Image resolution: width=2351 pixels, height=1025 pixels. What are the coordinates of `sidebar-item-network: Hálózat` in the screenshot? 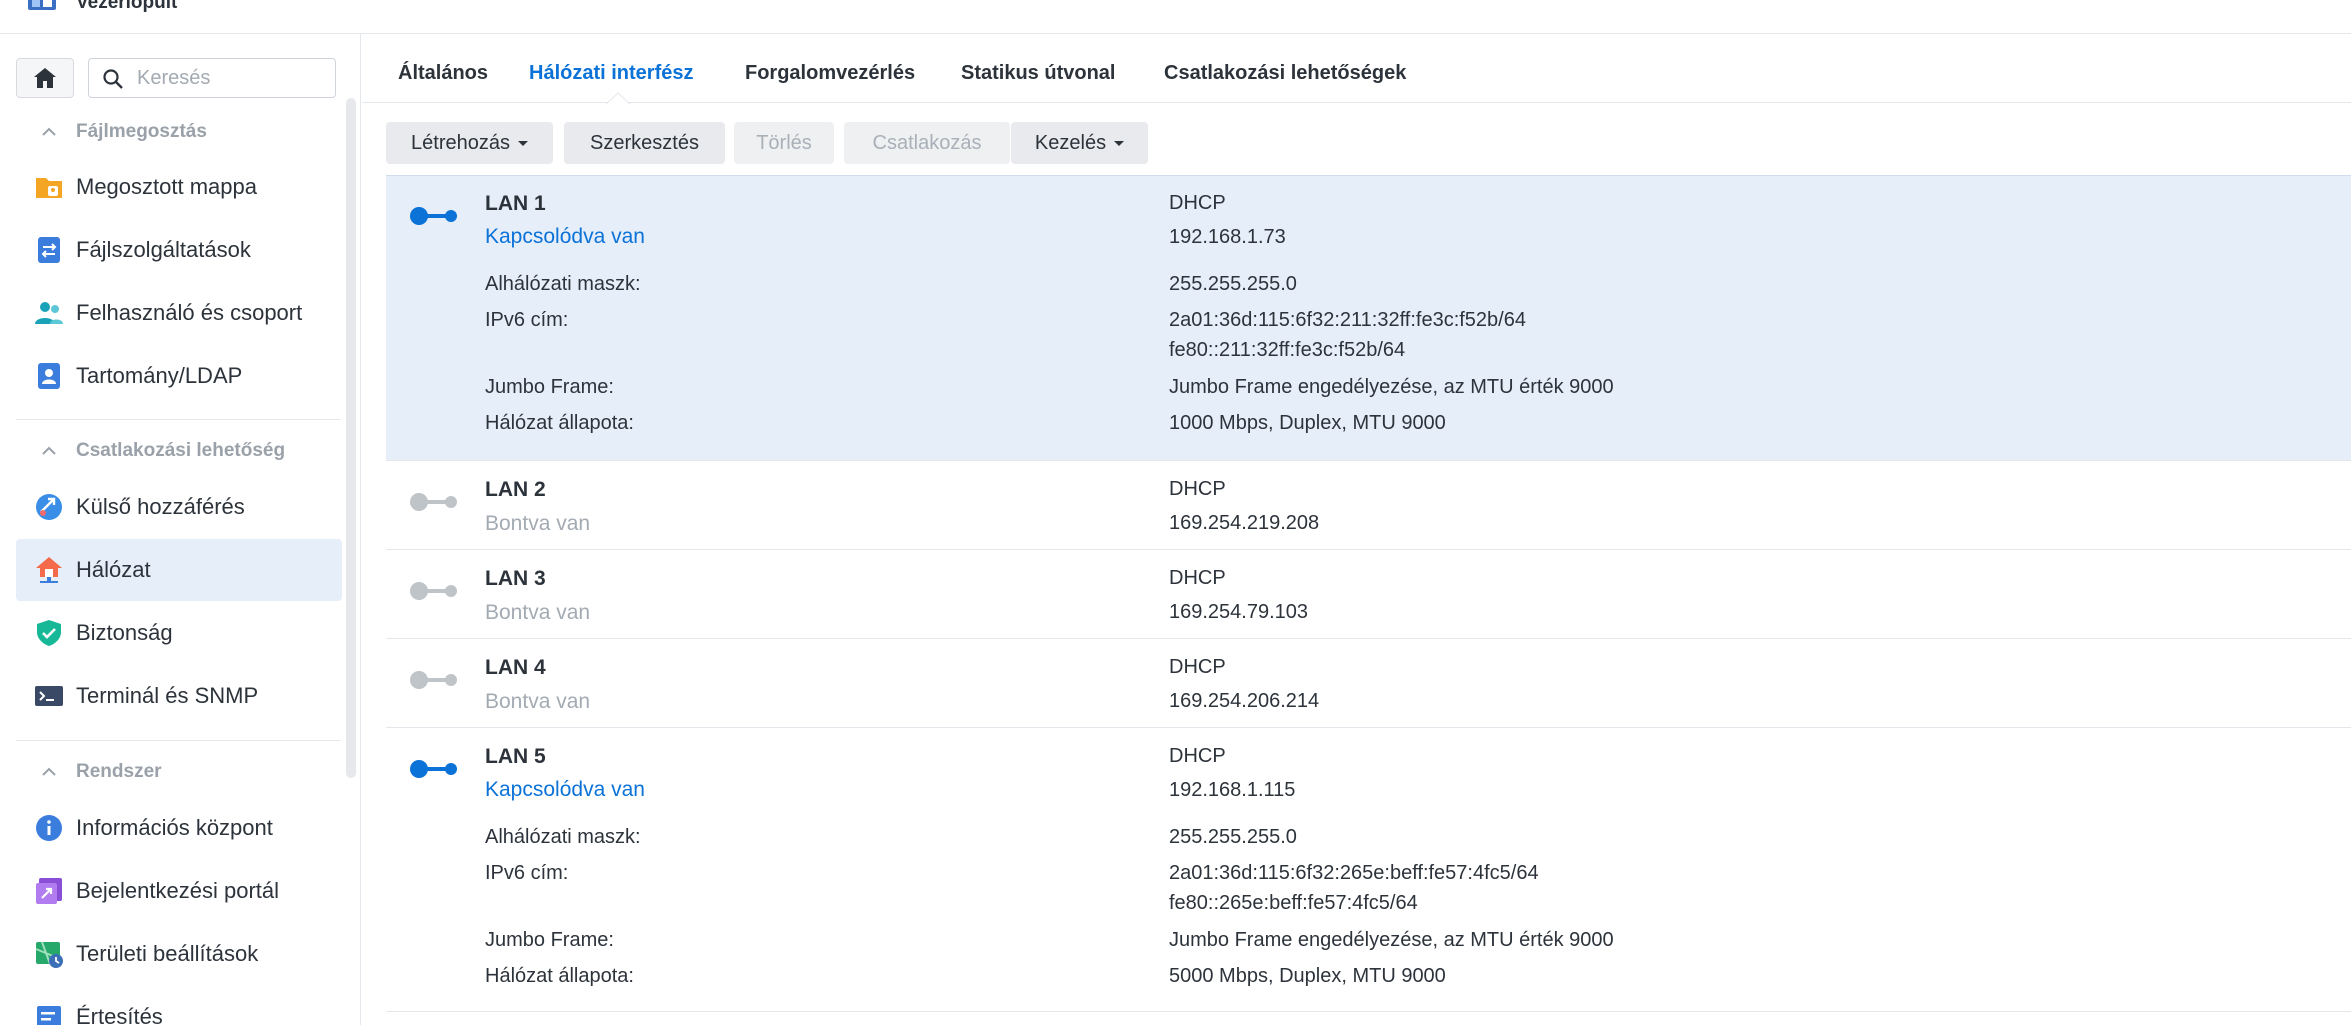 It's located at (179, 570).